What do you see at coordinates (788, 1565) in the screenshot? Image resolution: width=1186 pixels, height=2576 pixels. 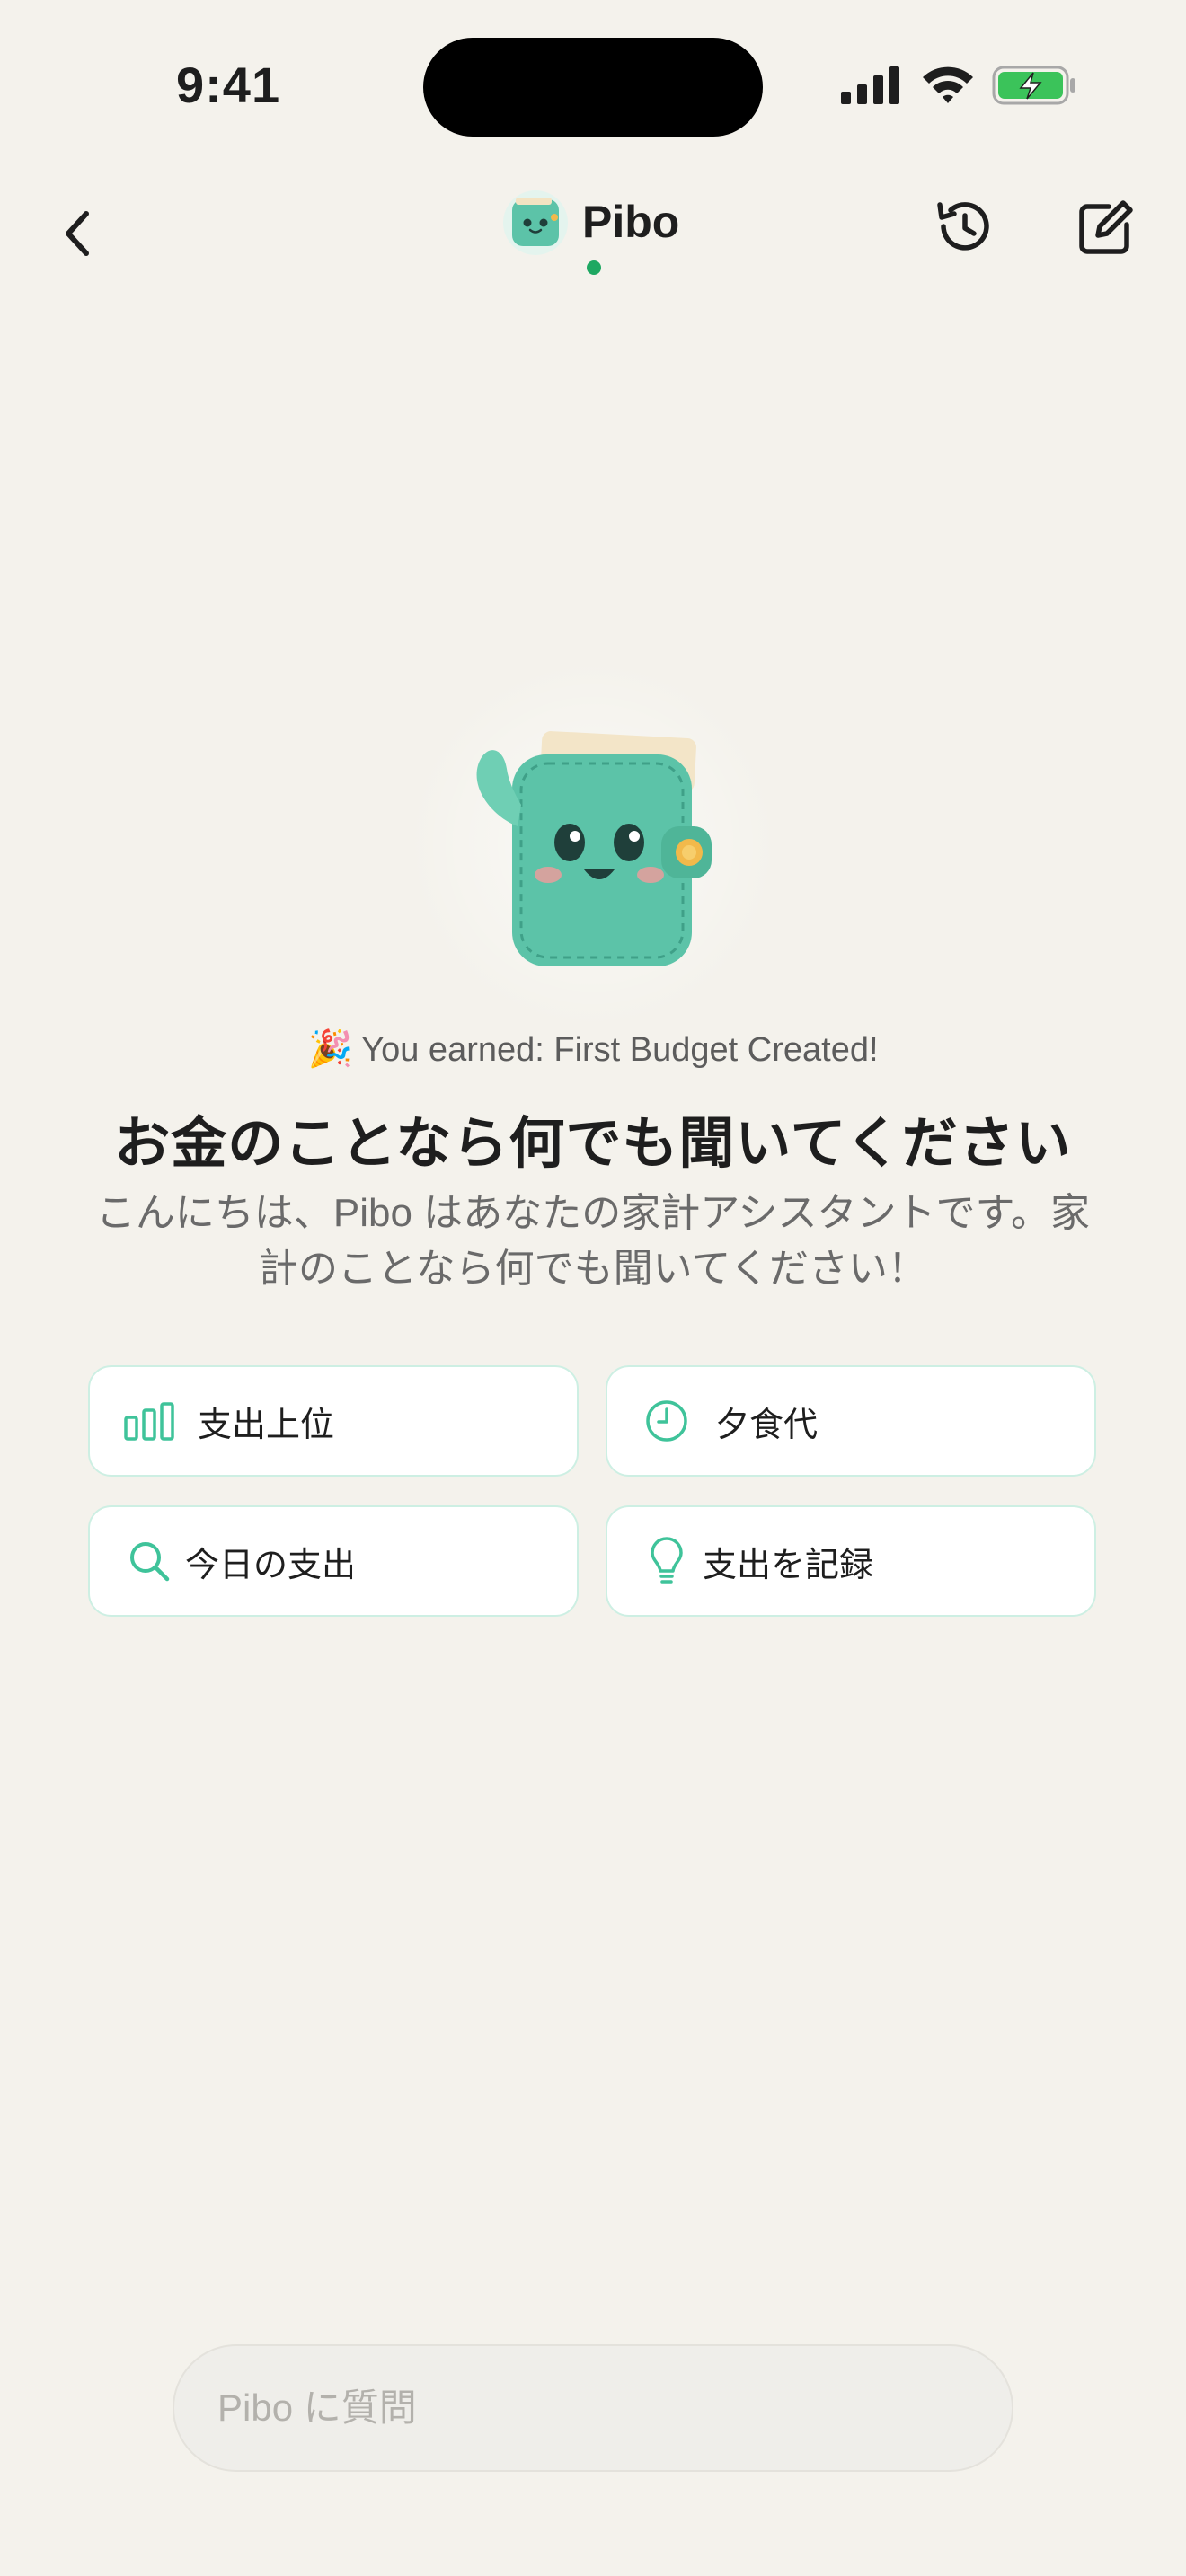 I see `suggestion-label: 支出を記録` at bounding box center [788, 1565].